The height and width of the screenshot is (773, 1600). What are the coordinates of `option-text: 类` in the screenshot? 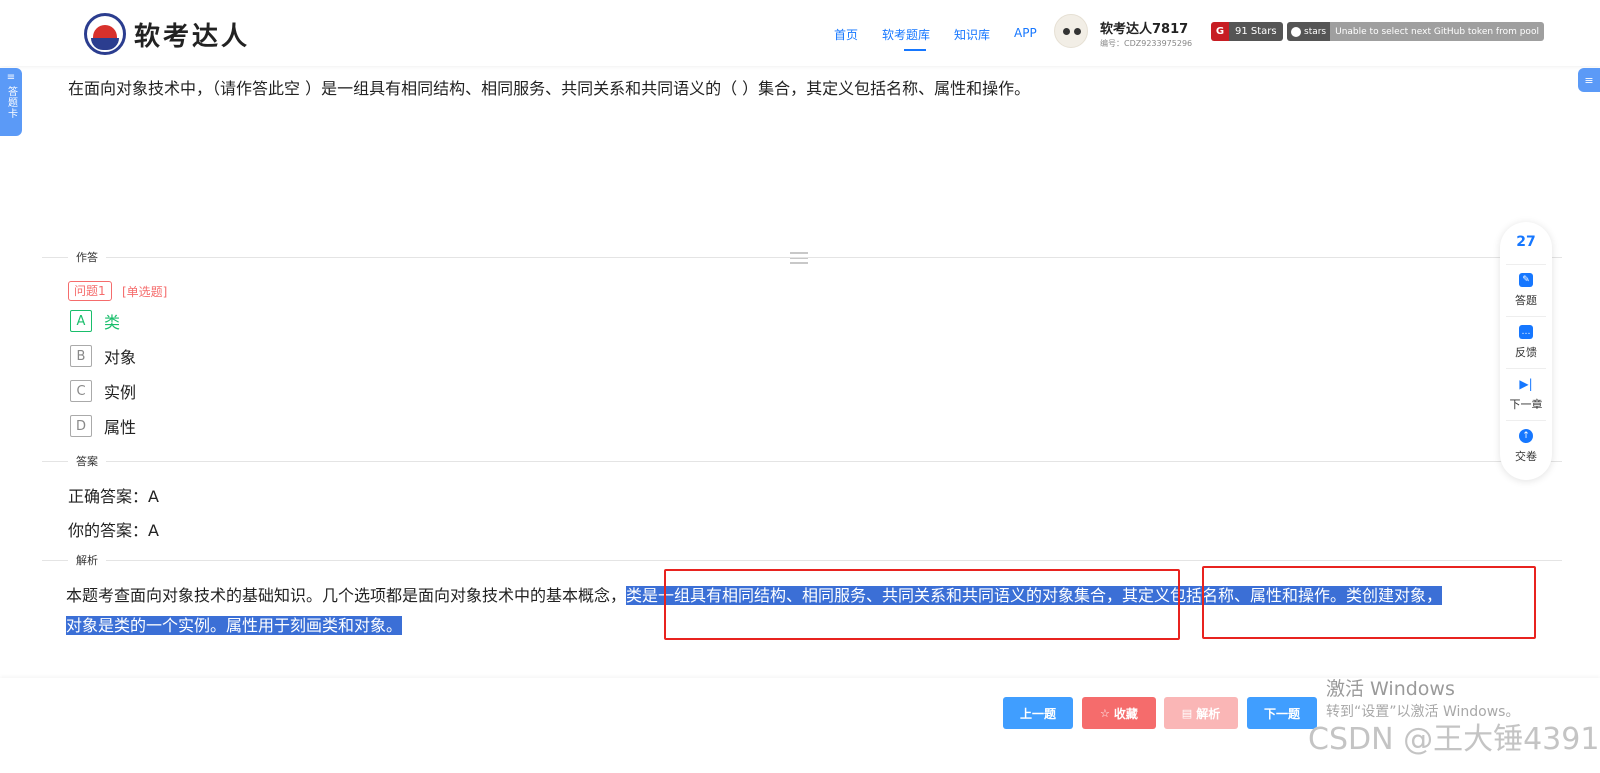 It's located at (112, 322).